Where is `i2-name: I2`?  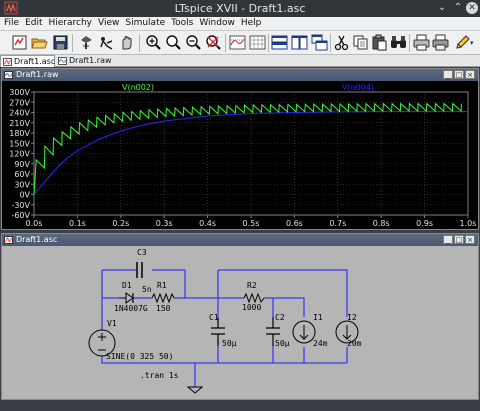
i2-name: I2 is located at coordinates (352, 317).